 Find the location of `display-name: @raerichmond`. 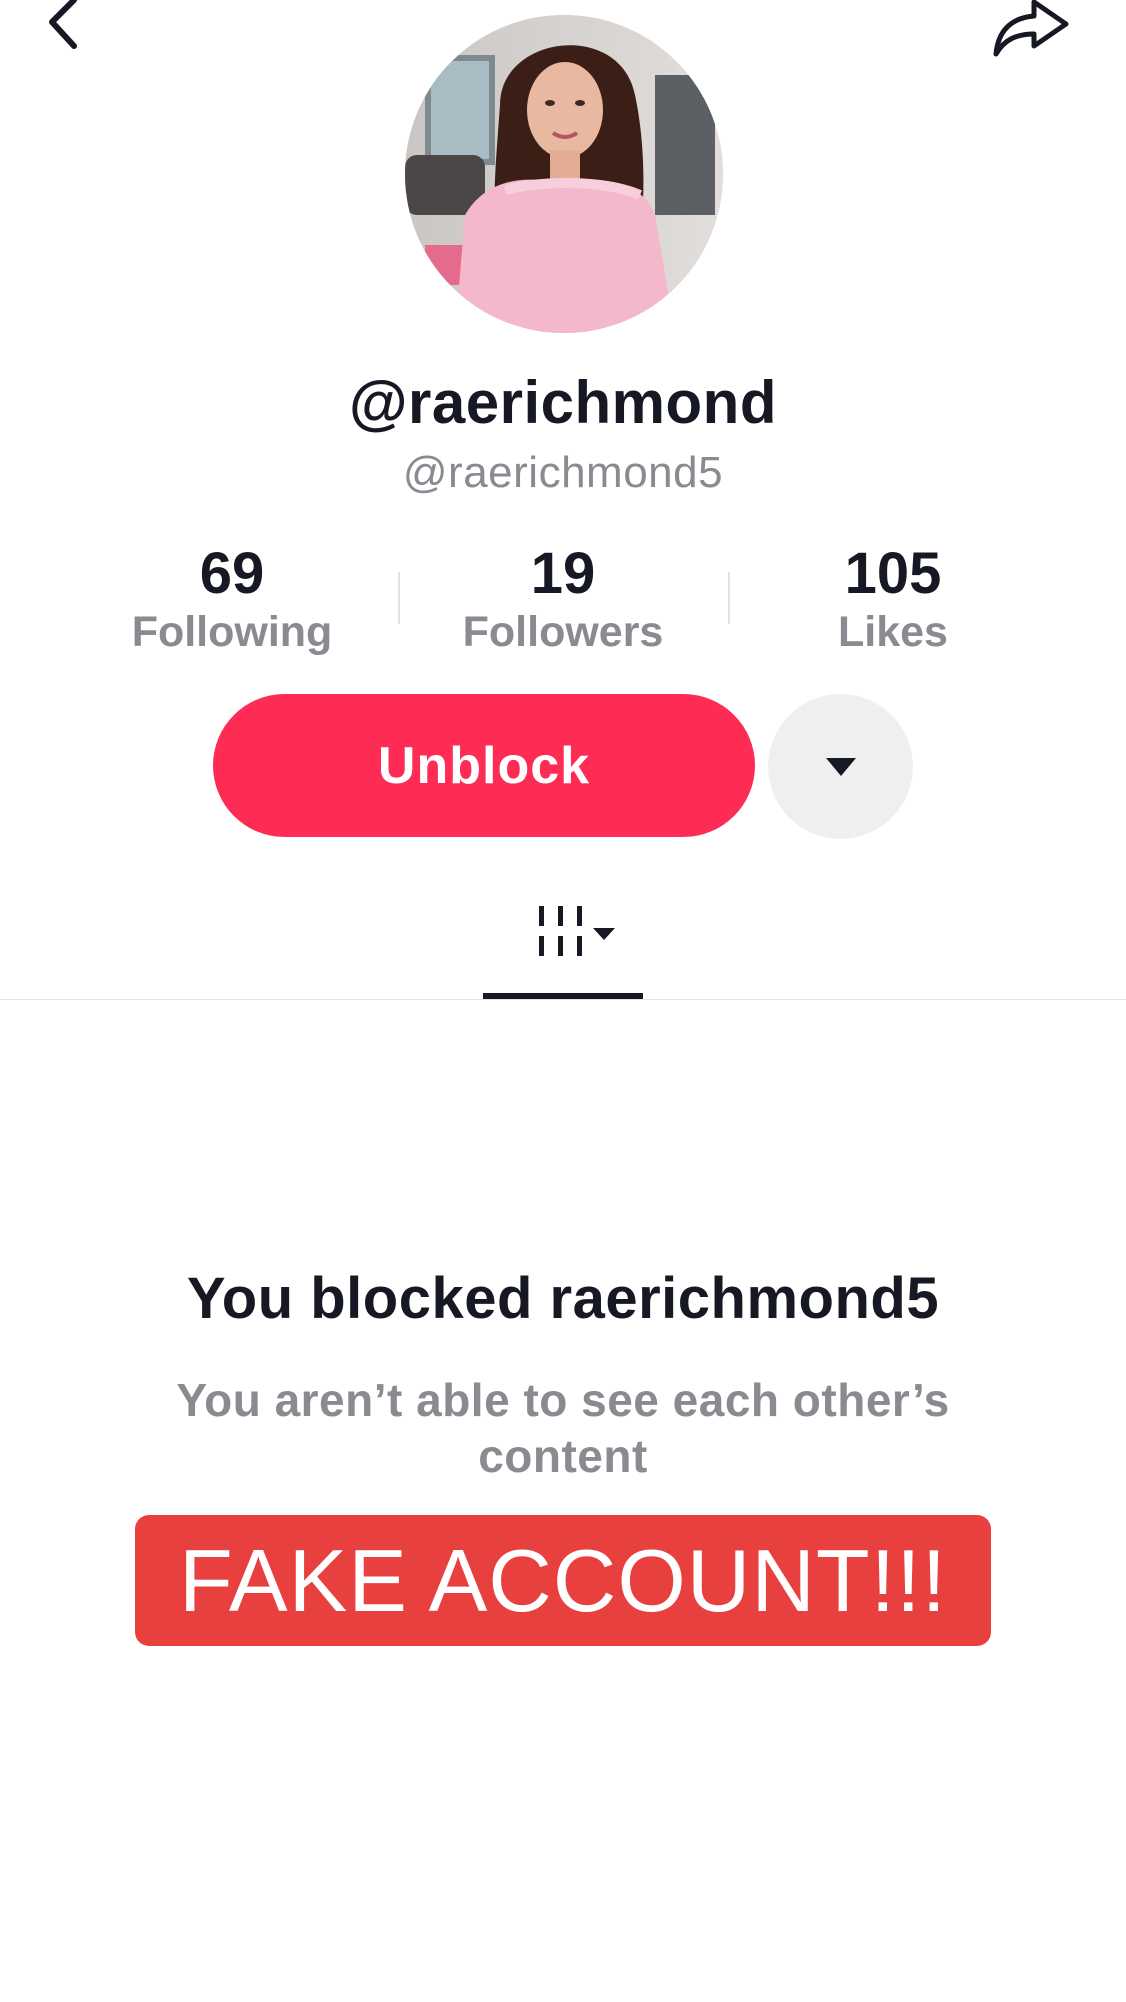

display-name: @raerichmond is located at coordinates (563, 402).